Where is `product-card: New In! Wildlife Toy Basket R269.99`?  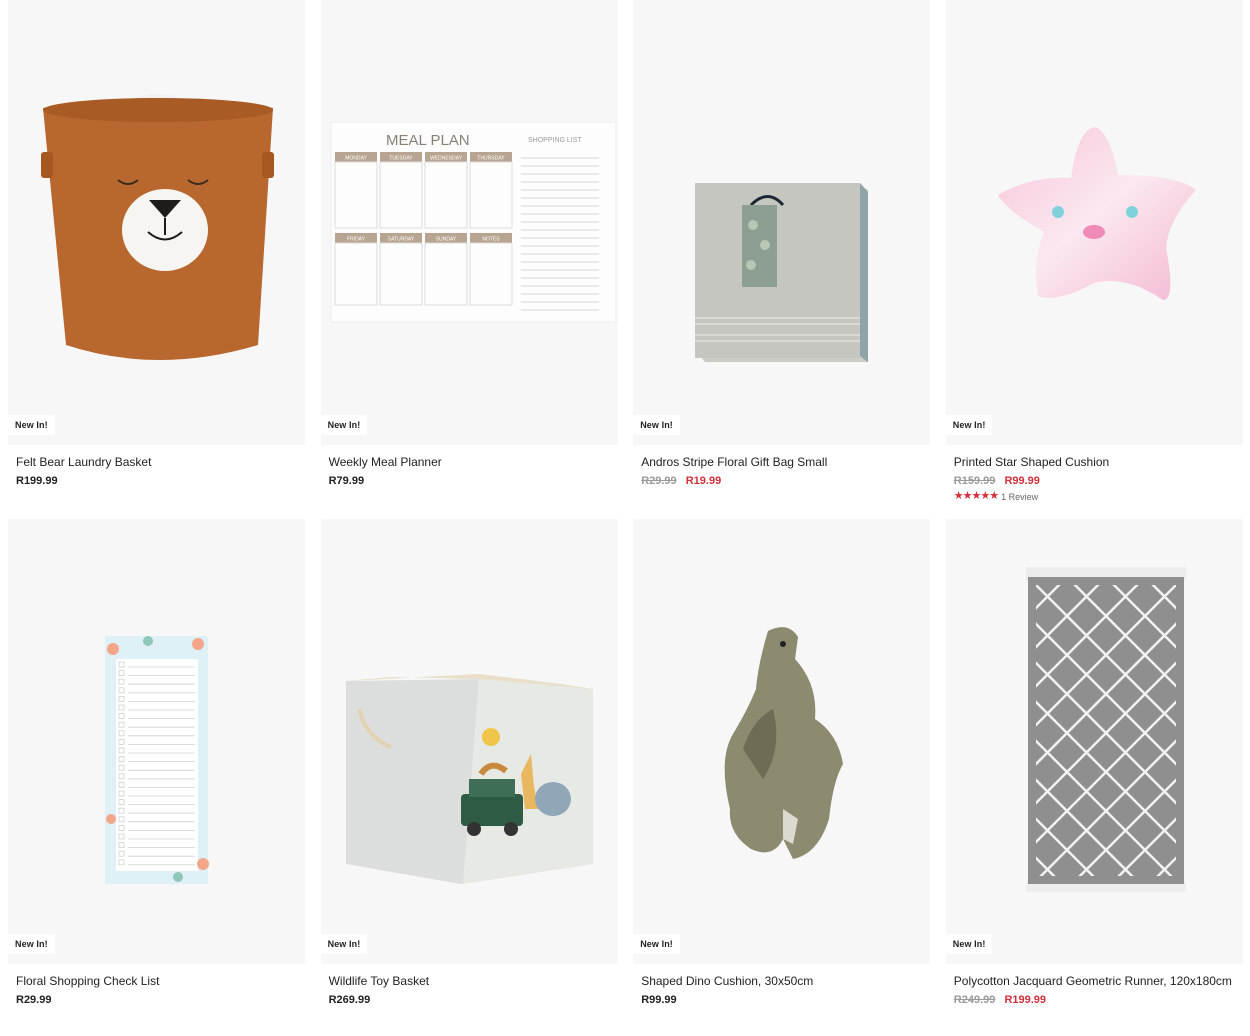 product-card: New In! Wildlife Toy Basket R269.99 is located at coordinates (469, 771).